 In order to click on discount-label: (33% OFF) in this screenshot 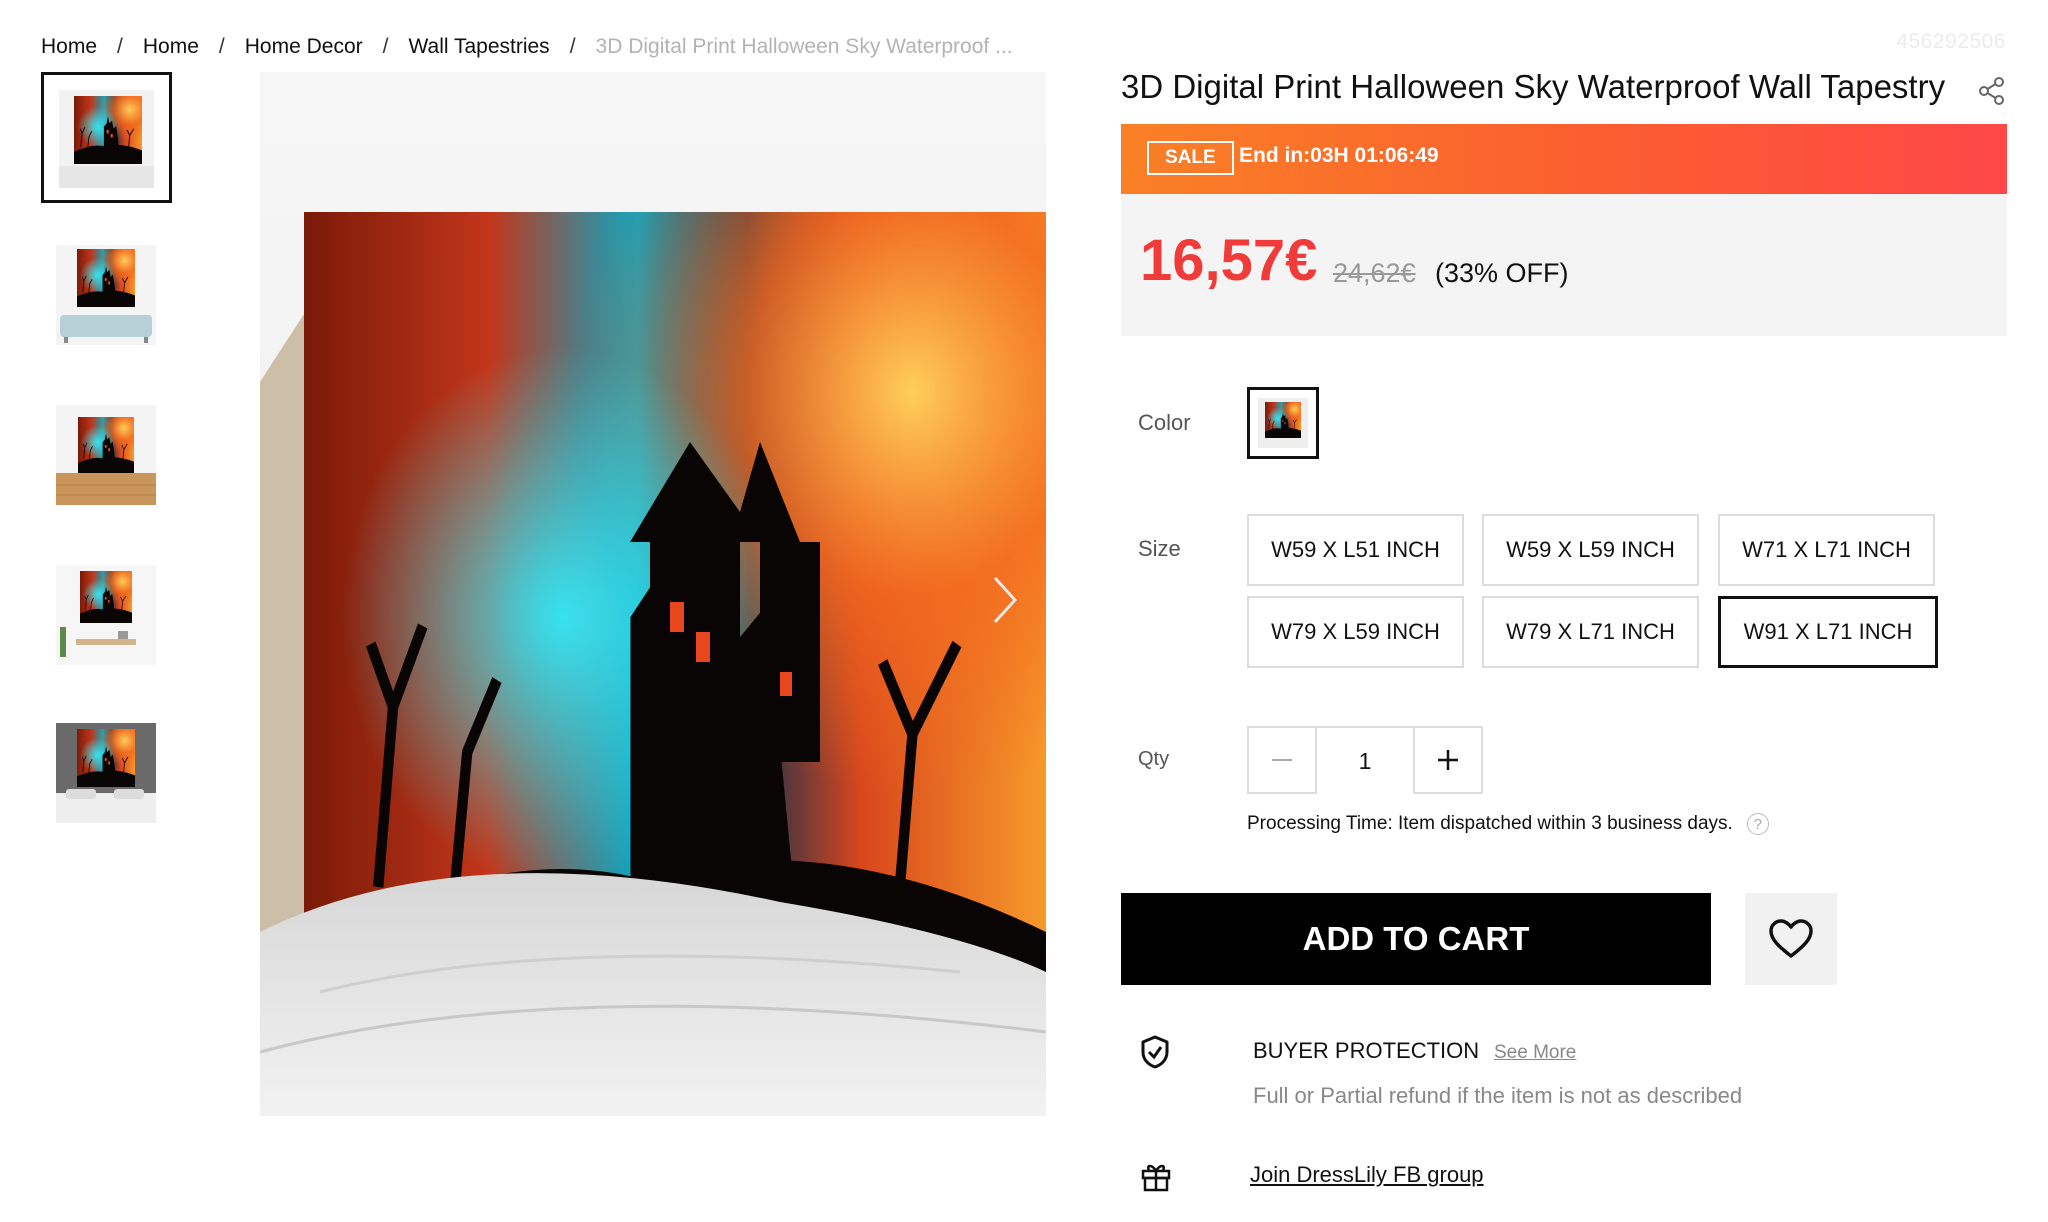, I will do `click(1502, 273)`.